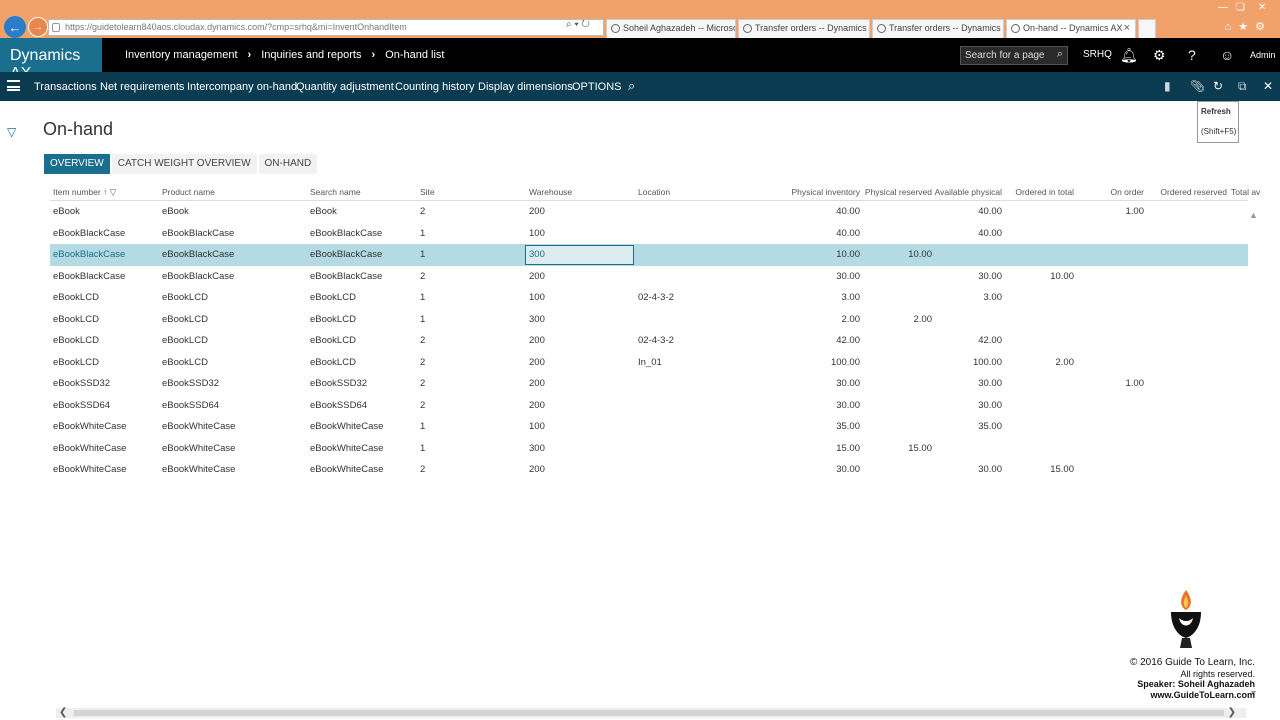  What do you see at coordinates (1038, 469) in the screenshot?
I see `cell-ordered-in-total: 15.00` at bounding box center [1038, 469].